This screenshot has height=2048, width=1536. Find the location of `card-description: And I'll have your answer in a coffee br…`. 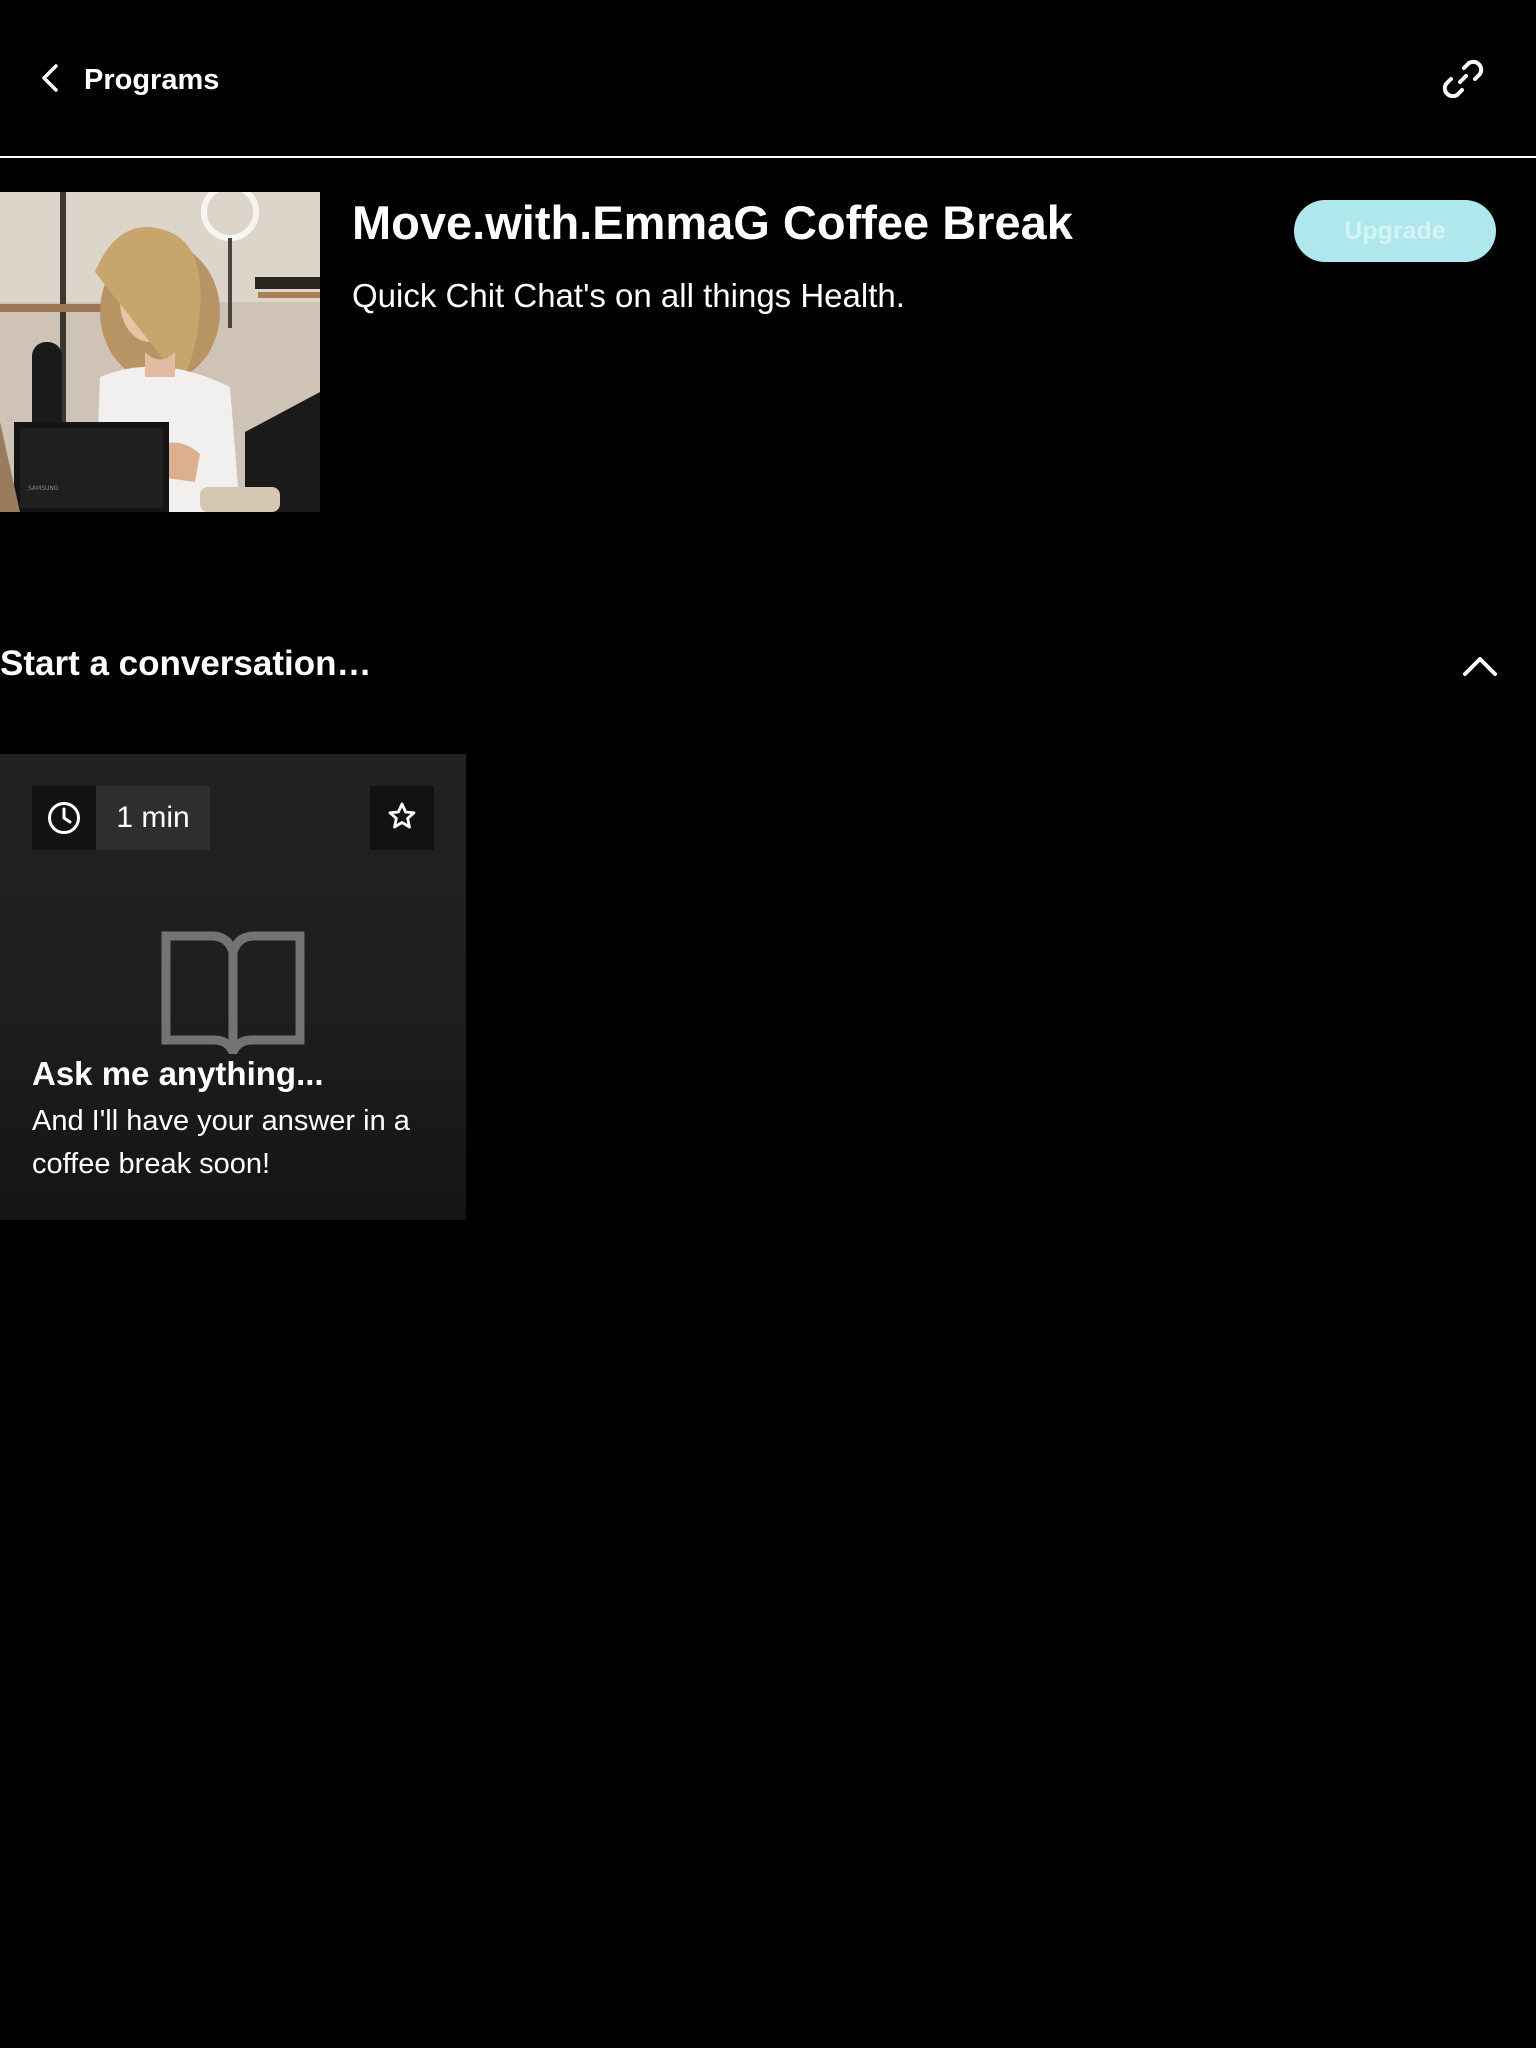

card-description: And I'll have your answer in a coffee br… is located at coordinates (221, 1142).